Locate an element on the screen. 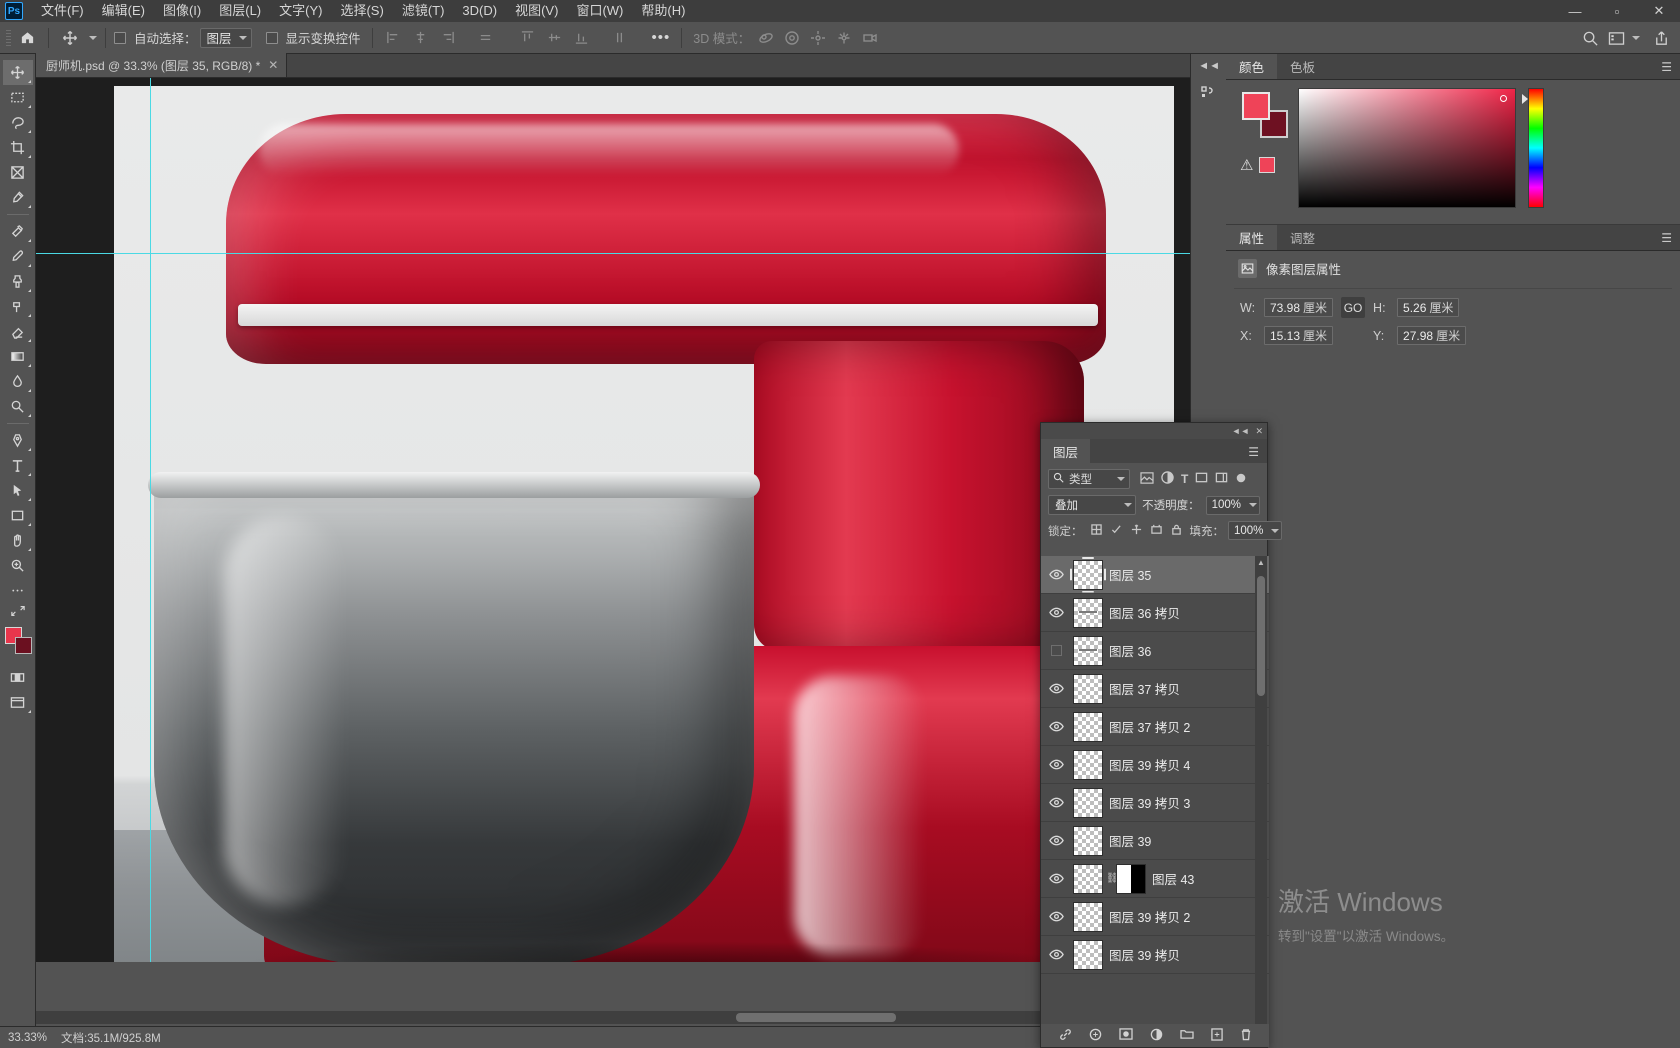 This screenshot has height=1048, width=1680. search-icon is located at coordinates (1590, 38).